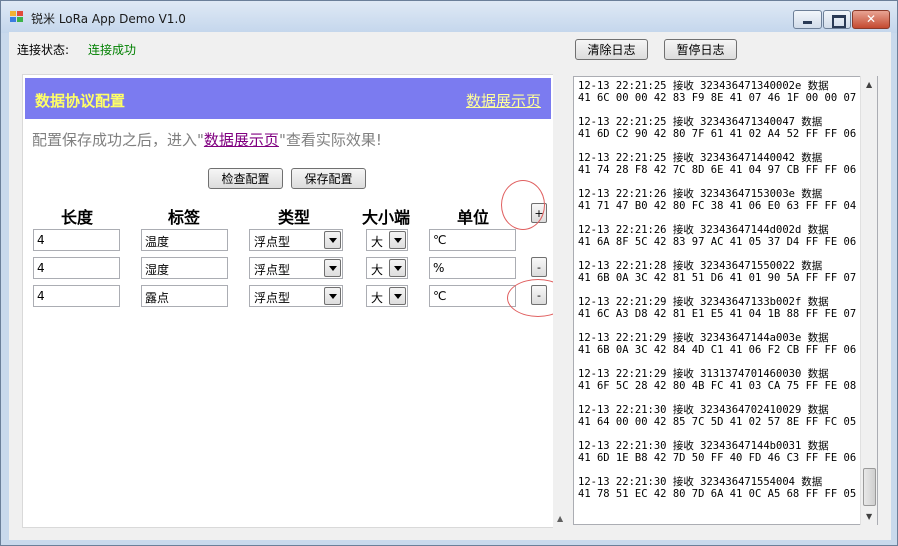 The image size is (898, 546). I want to click on log-entry-header: 12-13 22:21:29 接收 32343647144a003e 数据, so click(703, 338).